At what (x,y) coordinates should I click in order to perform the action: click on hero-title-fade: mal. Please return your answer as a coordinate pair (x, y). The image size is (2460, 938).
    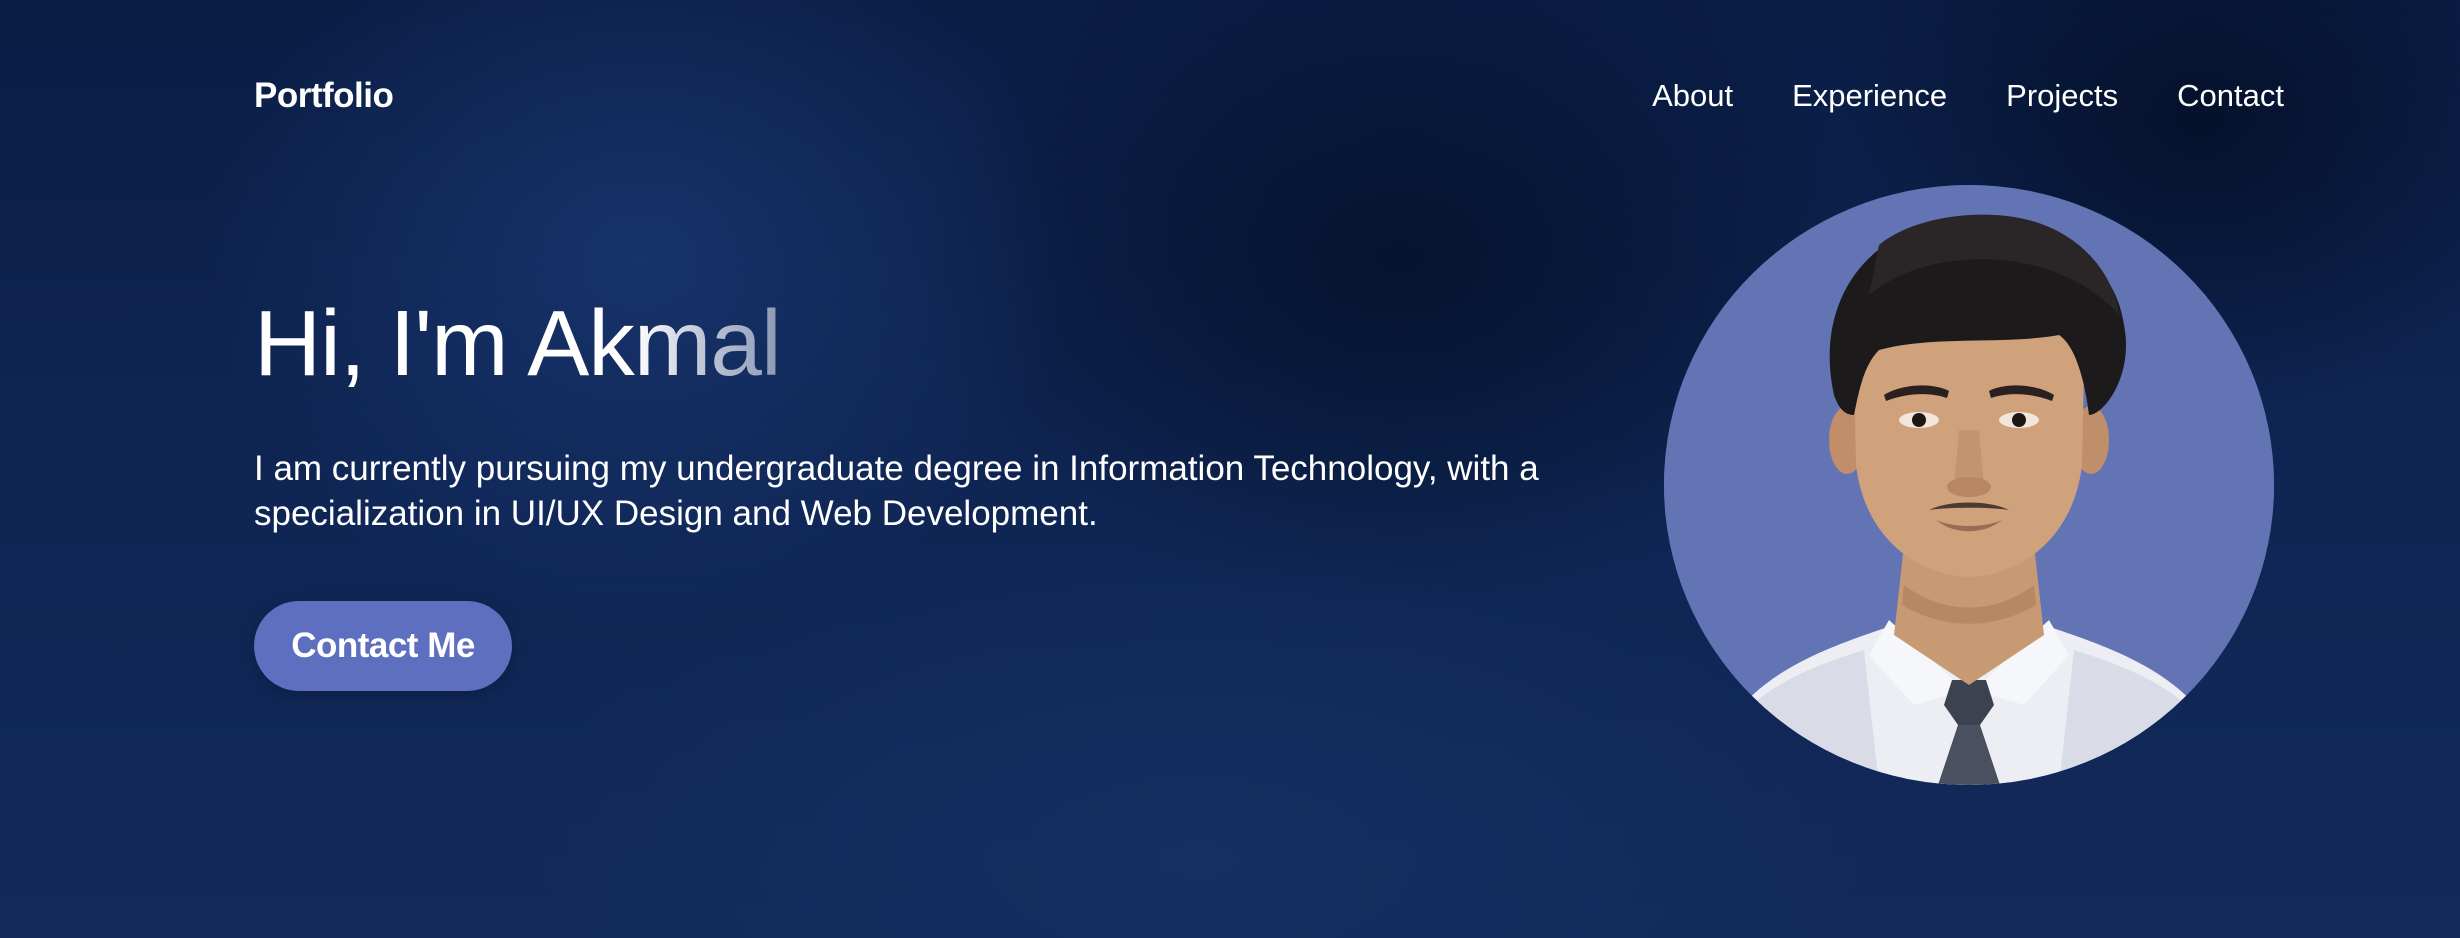
    Looking at the image, I should click on (707, 343).